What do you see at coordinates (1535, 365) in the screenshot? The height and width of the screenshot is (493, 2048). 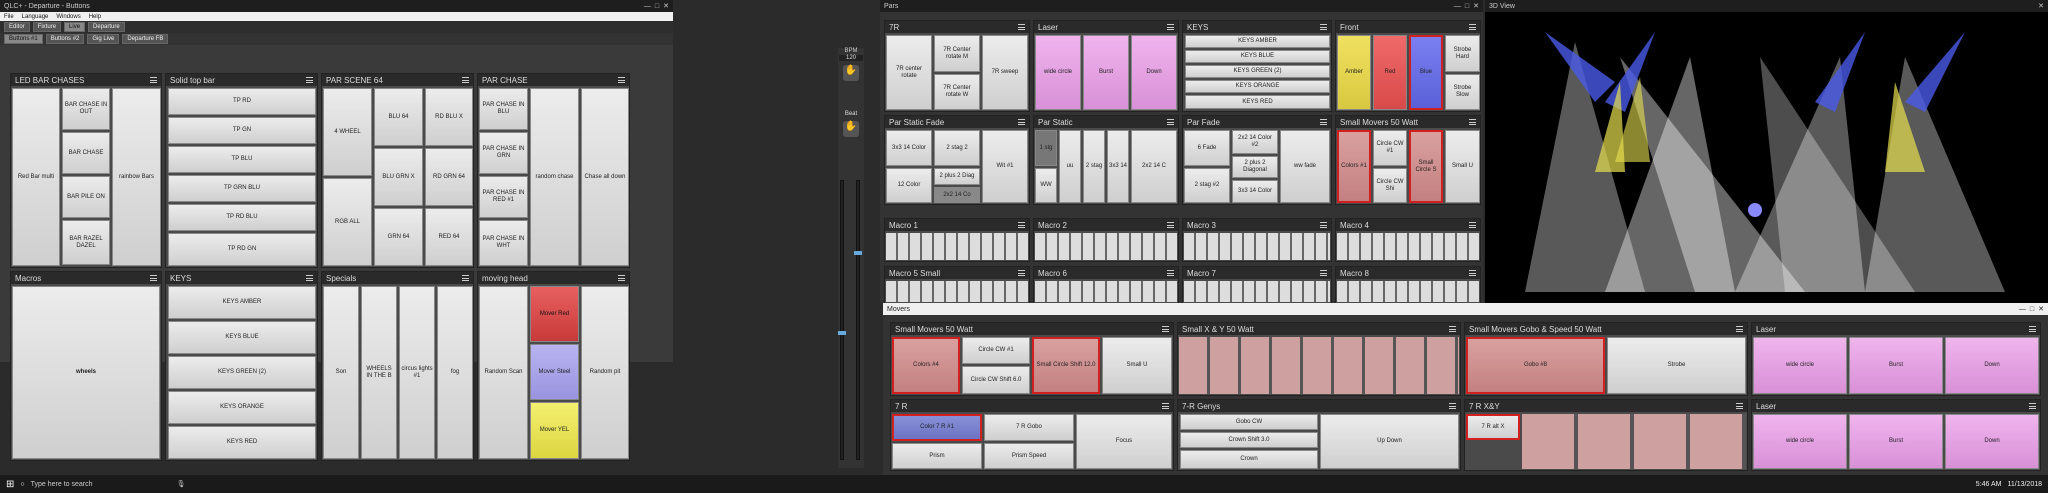 I see `gobo-8-button: Gobo #8` at bounding box center [1535, 365].